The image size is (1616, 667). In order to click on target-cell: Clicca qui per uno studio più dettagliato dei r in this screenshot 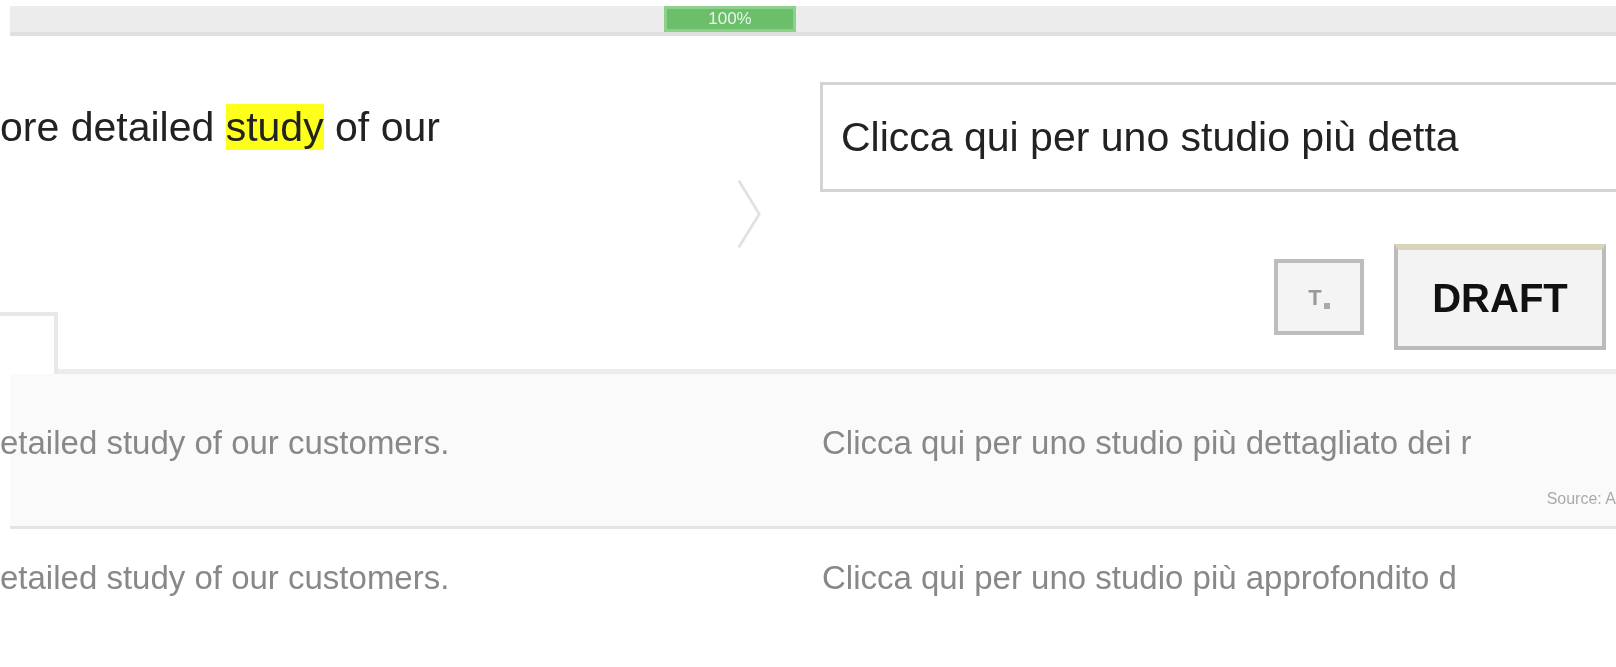, I will do `click(1147, 443)`.